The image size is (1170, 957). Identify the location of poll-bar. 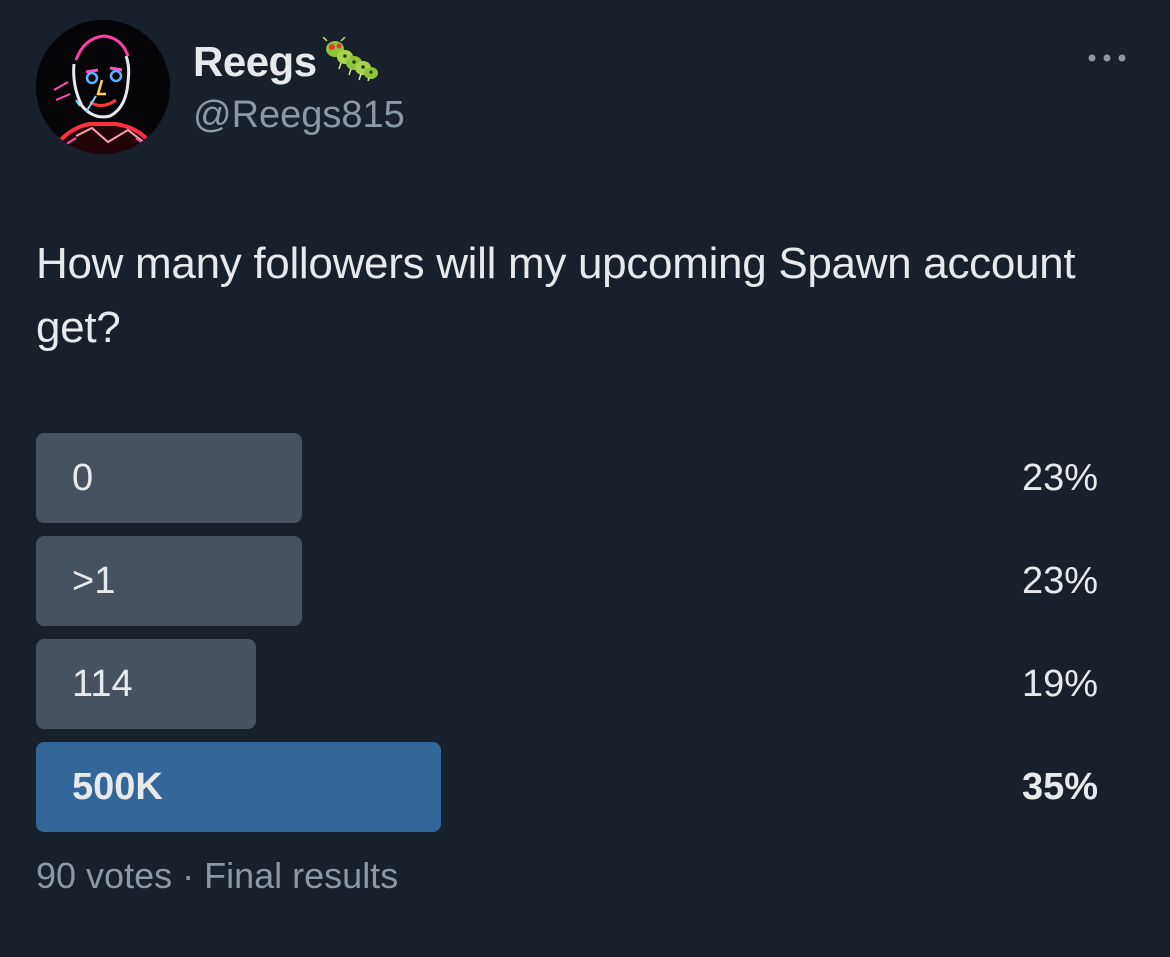
(146, 684).